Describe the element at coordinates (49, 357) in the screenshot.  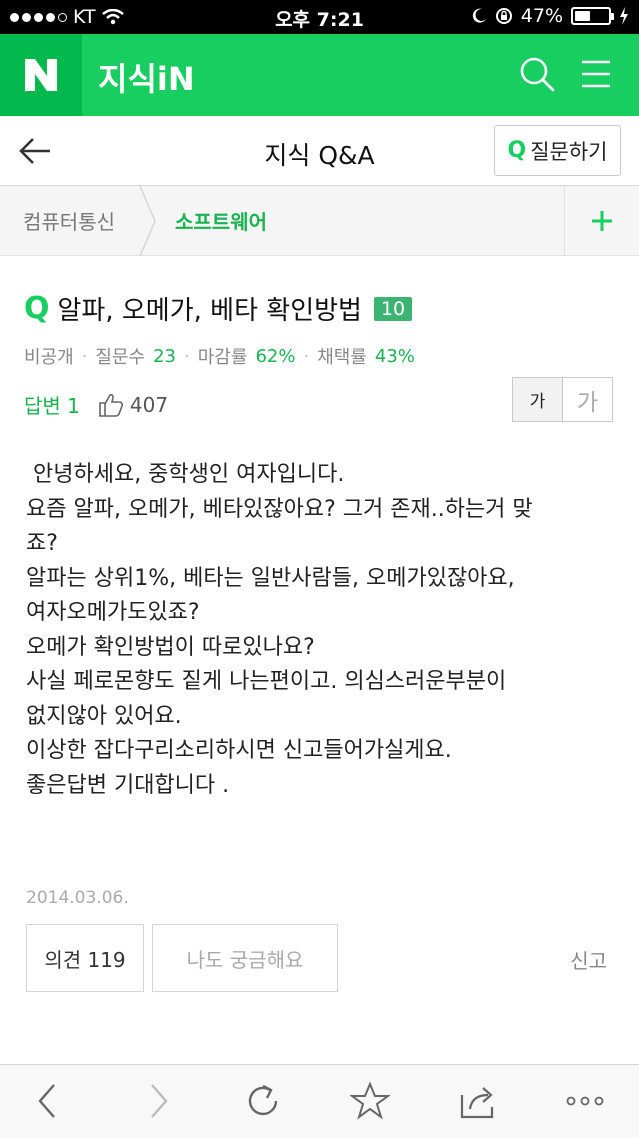
I see `visibility-label: 비공개` at that location.